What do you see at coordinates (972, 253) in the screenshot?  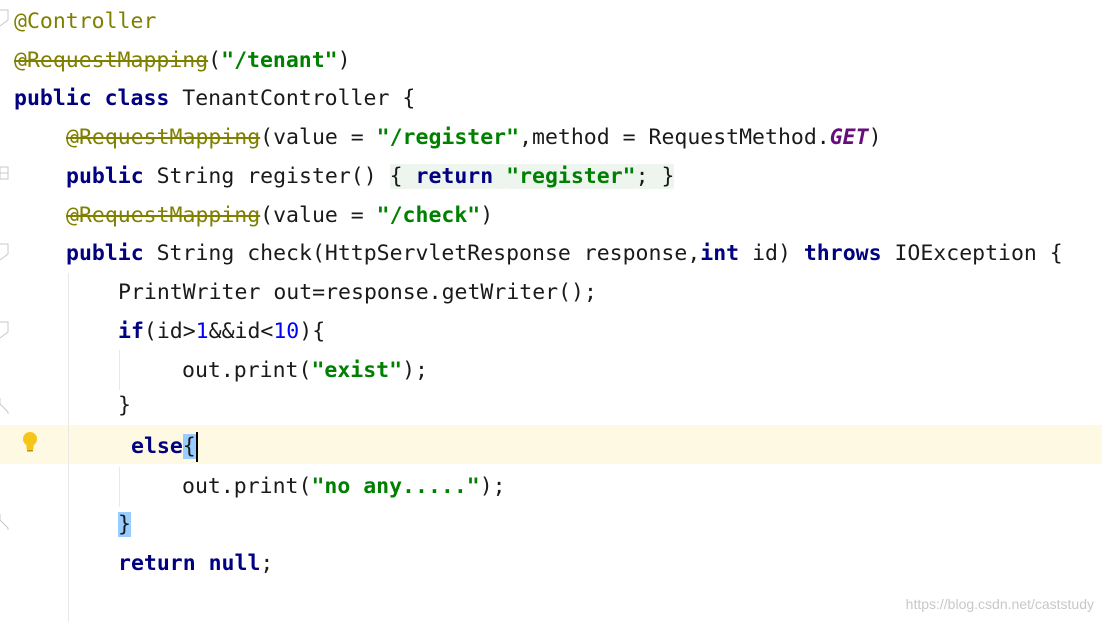 I see `code-token: IOException {` at bounding box center [972, 253].